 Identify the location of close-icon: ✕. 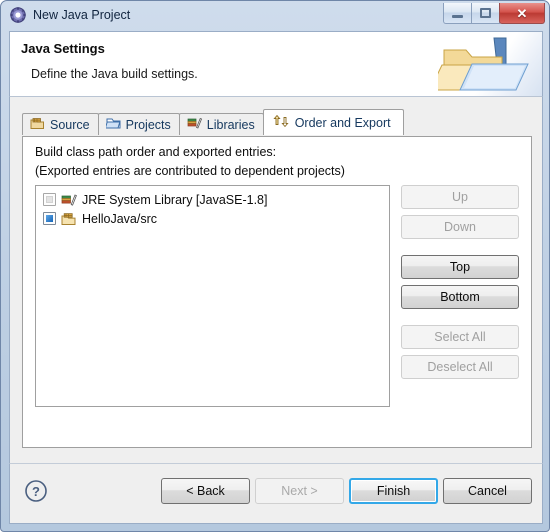
(522, 13).